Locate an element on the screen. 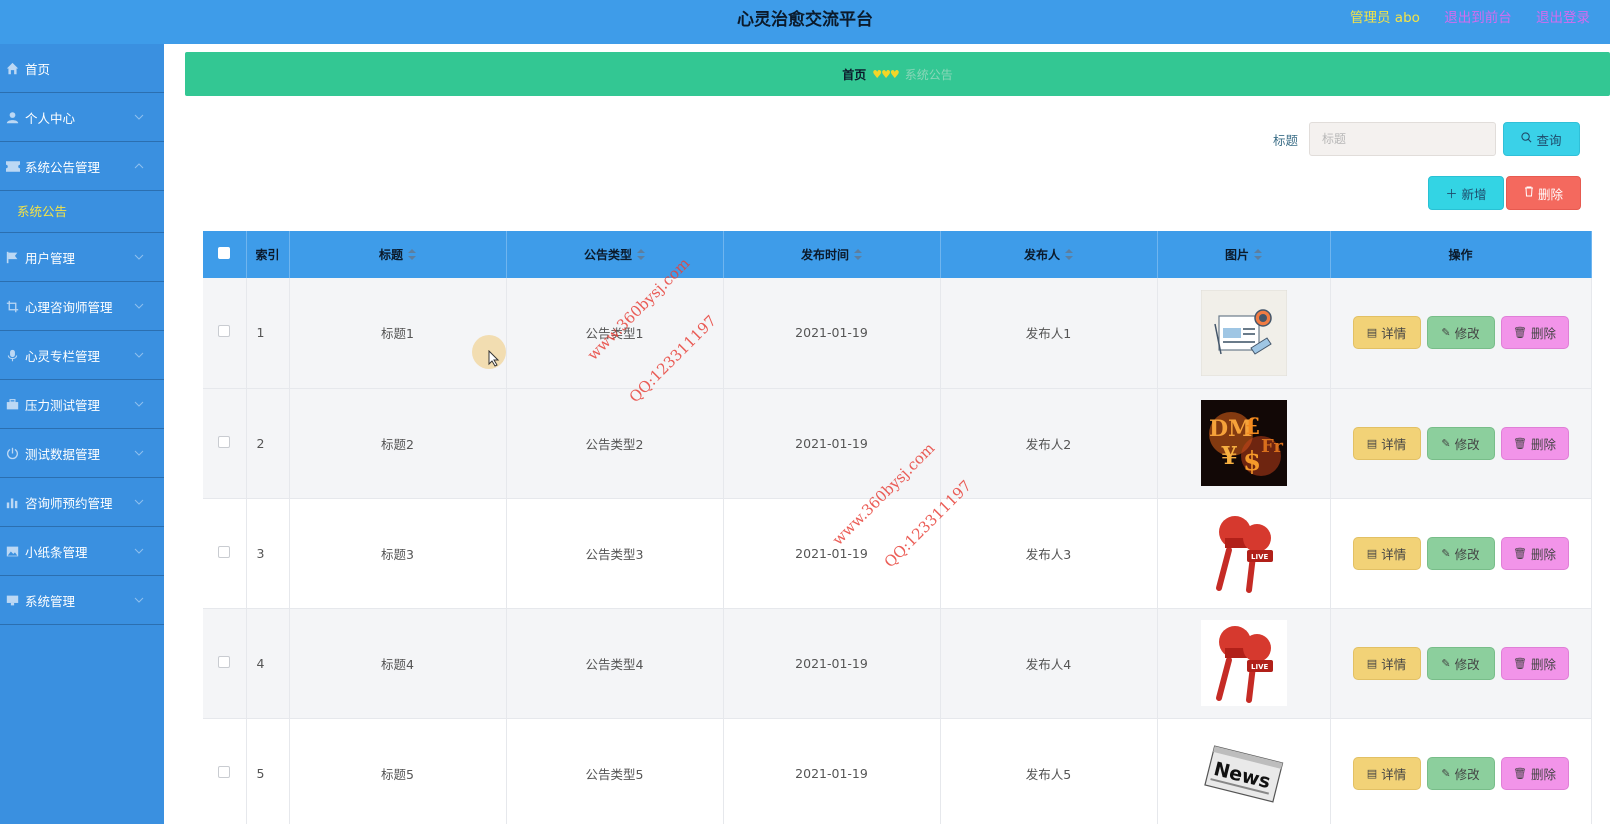 Image resolution: width=1610 pixels, height=824 pixels. sidebar-item-label: 用户管理 is located at coordinates (50, 258).